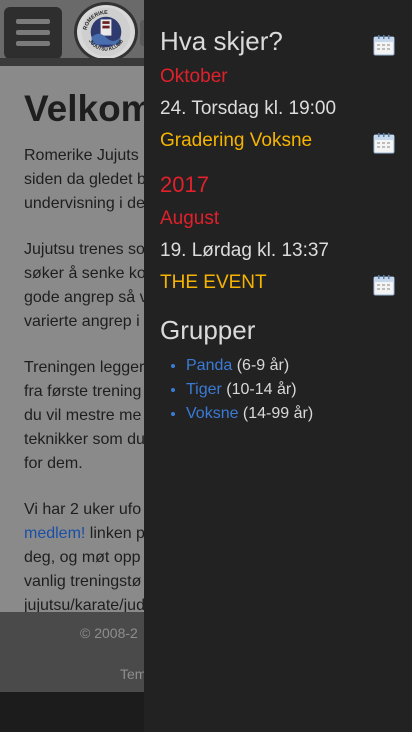  Describe the element at coordinates (109, 633) in the screenshot. I see `copyright-text: © 2008-2` at that location.